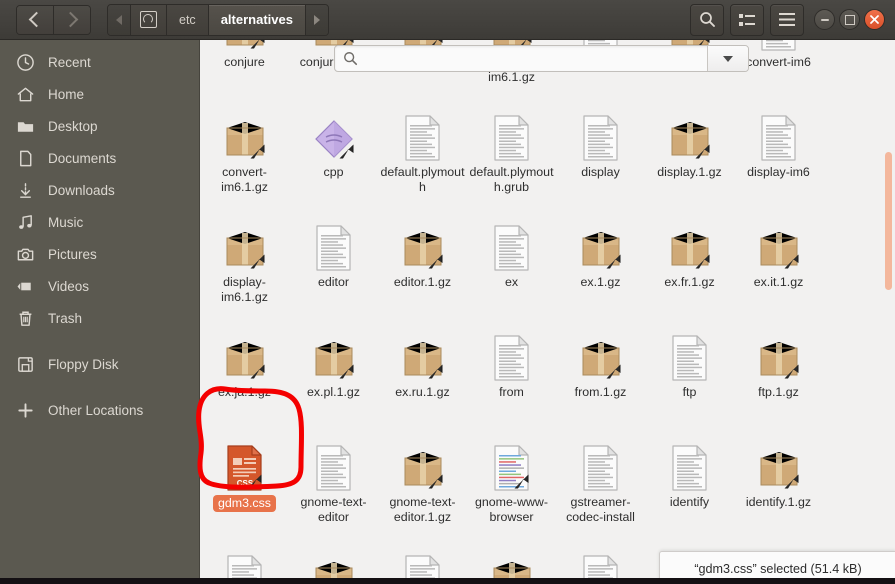 The height and width of the screenshot is (584, 895). I want to click on breadcrumb: etc alternatives, so click(218, 19).